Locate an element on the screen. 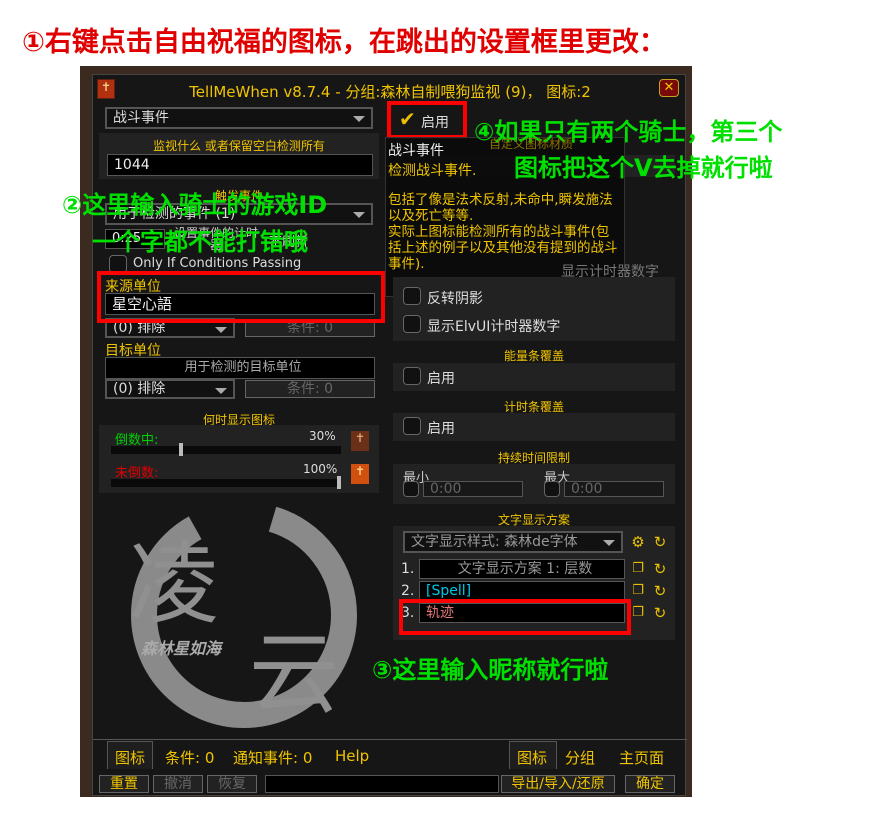  watermark-char-ling: 凌 is located at coordinates (174, 584).